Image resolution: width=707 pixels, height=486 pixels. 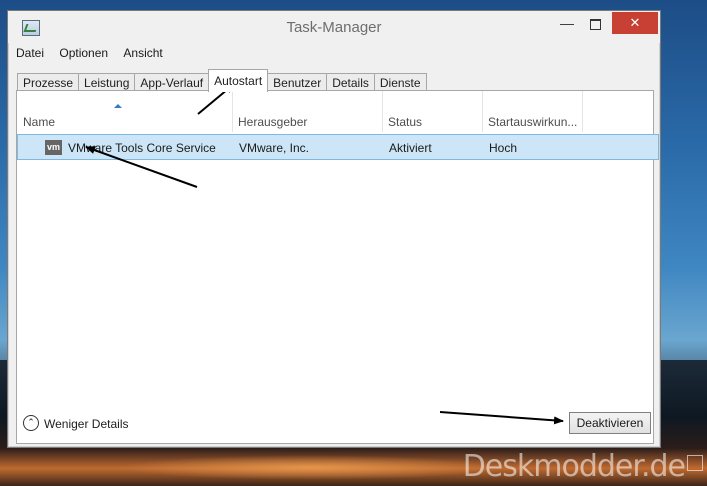 What do you see at coordinates (610, 423) in the screenshot?
I see `disable-button: Deaktivieren` at bounding box center [610, 423].